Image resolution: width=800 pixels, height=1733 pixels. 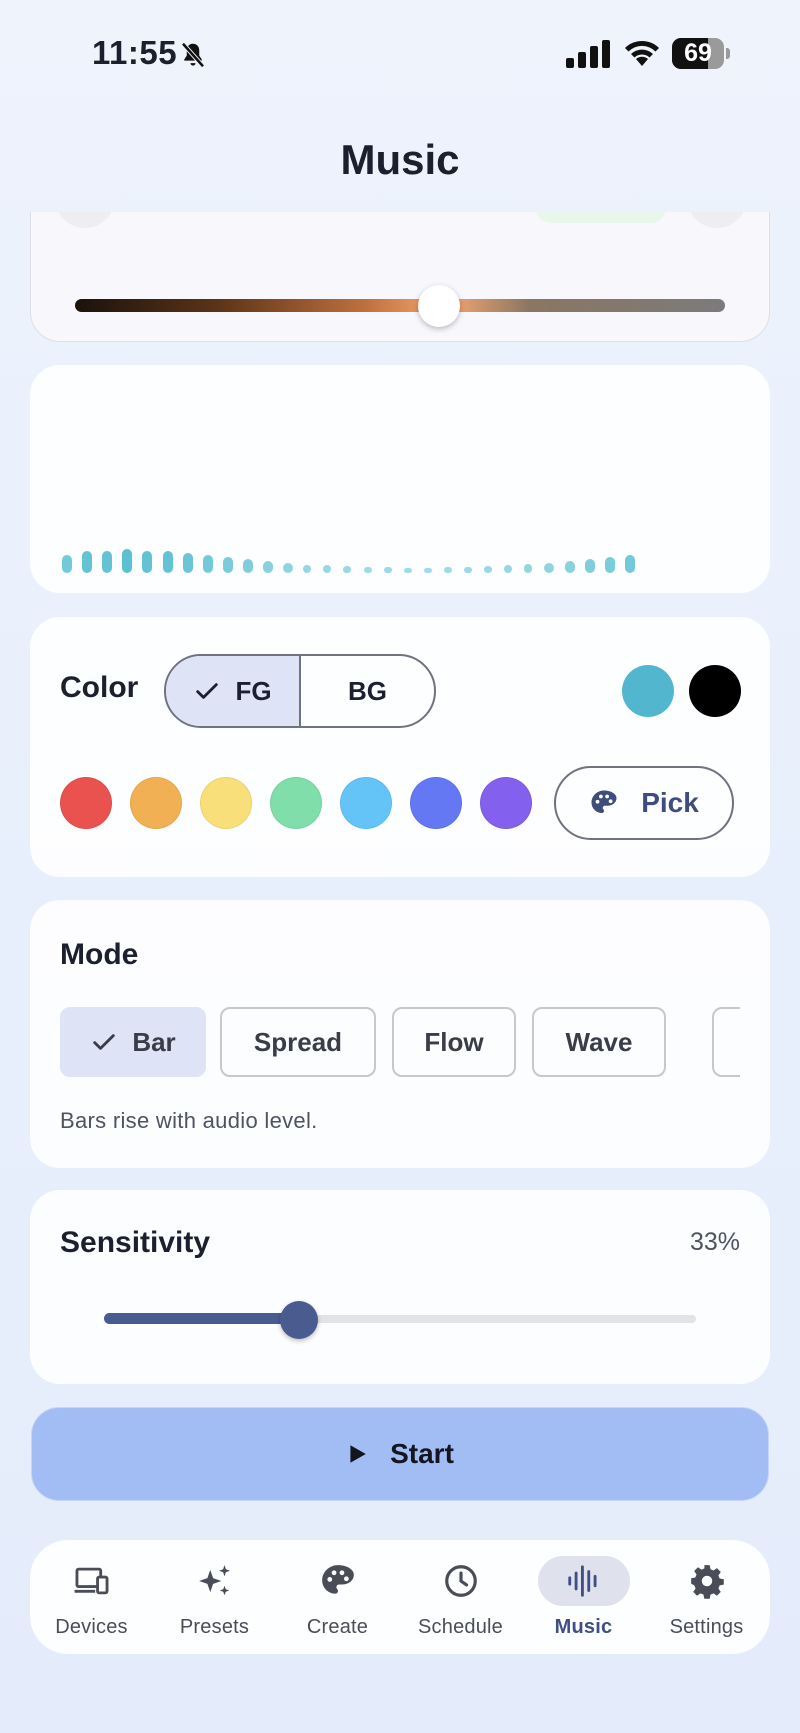 I want to click on start-button: Start, so click(x=400, y=1454).